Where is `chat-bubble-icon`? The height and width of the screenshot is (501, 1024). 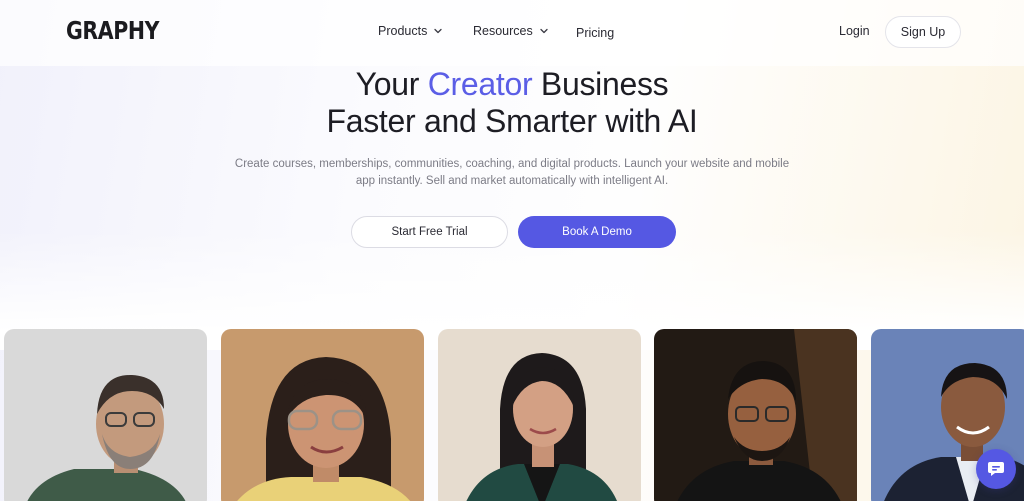
chat-bubble-icon is located at coordinates (996, 469).